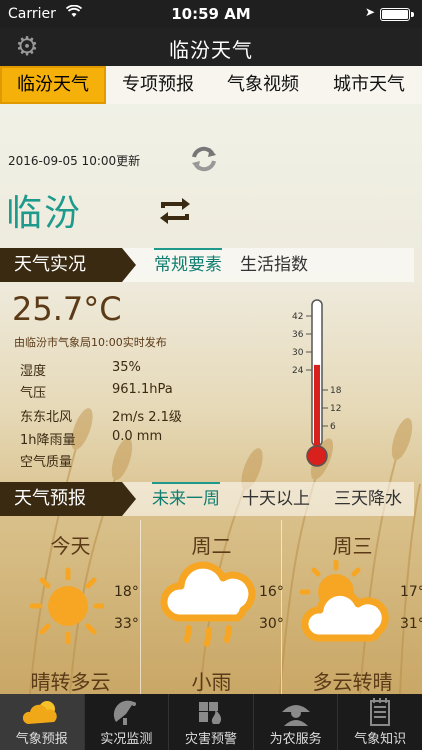 The width and height of the screenshot is (422, 750). I want to click on air-quality-label: 空气质量, so click(46, 462).